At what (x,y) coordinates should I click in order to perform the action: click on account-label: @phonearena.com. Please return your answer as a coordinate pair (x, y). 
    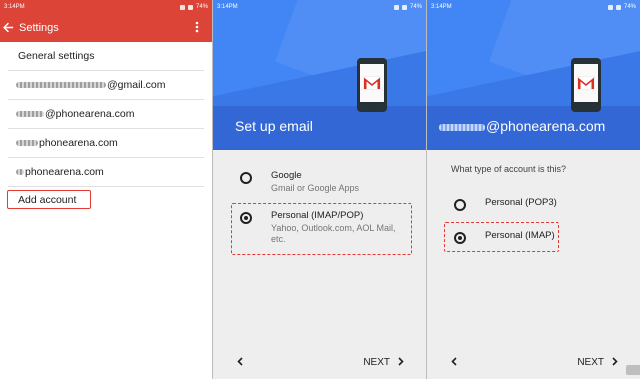
    Looking at the image, I should click on (90, 114).